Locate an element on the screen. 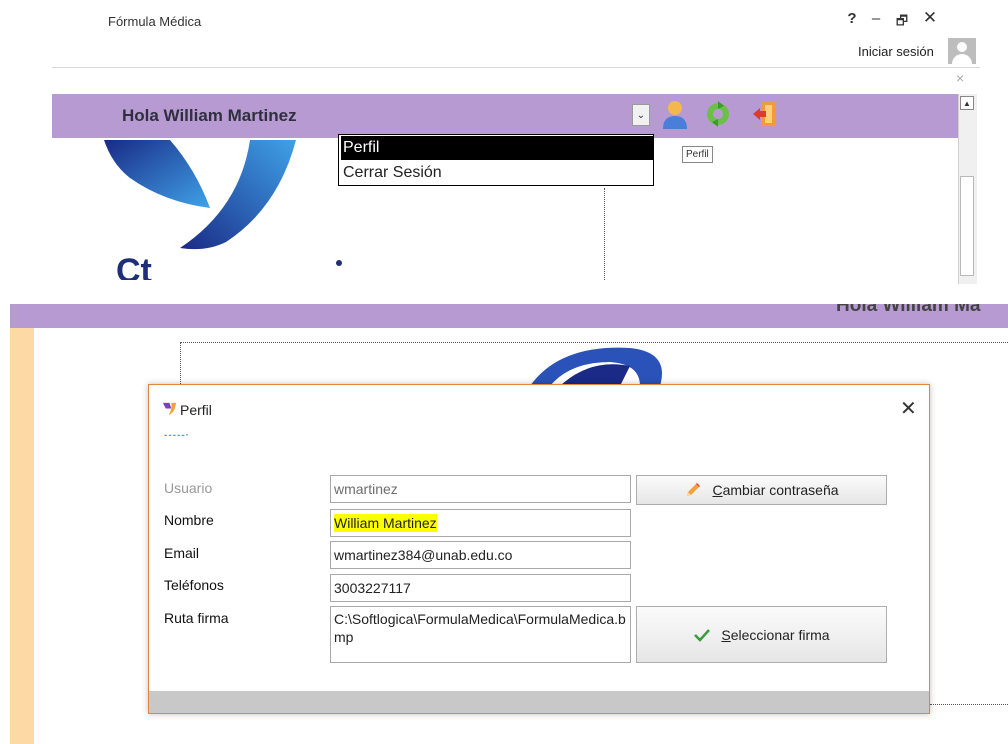 The image size is (1008, 744). checkmark-icon is located at coordinates (702, 635).